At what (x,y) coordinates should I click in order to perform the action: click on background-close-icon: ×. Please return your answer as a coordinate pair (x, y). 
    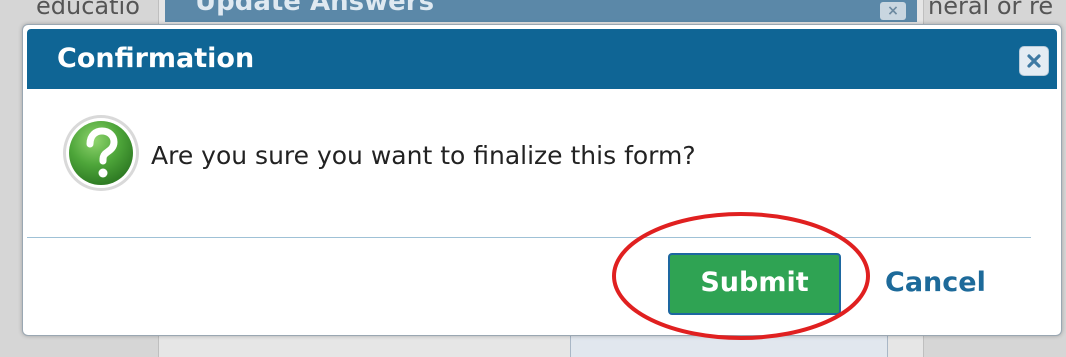
    Looking at the image, I should click on (893, 11).